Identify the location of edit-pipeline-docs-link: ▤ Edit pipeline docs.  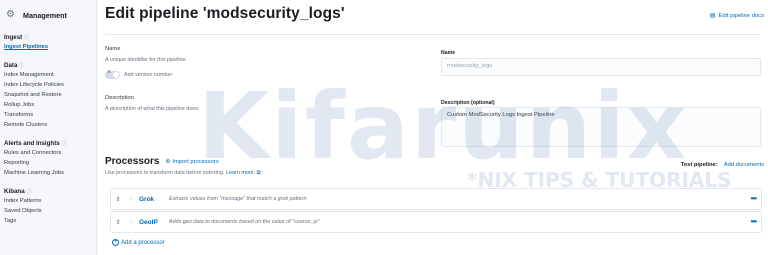
(736, 16).